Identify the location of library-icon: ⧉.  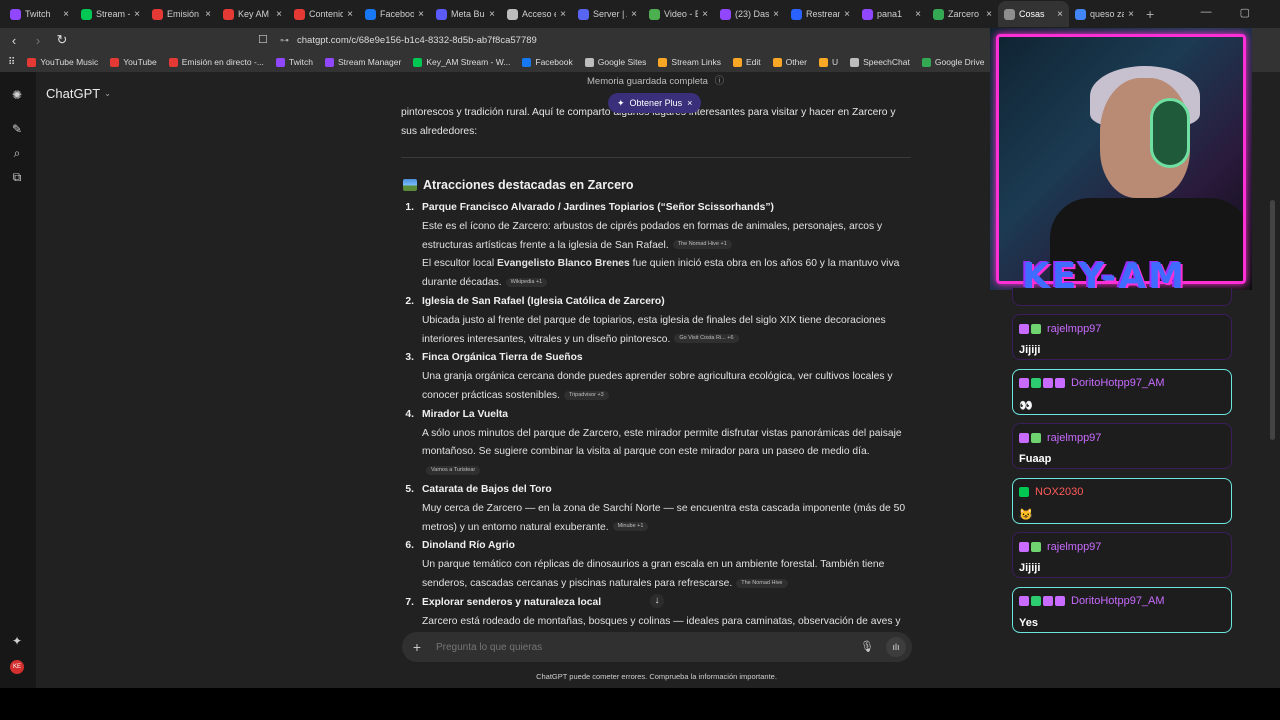
(17, 177).